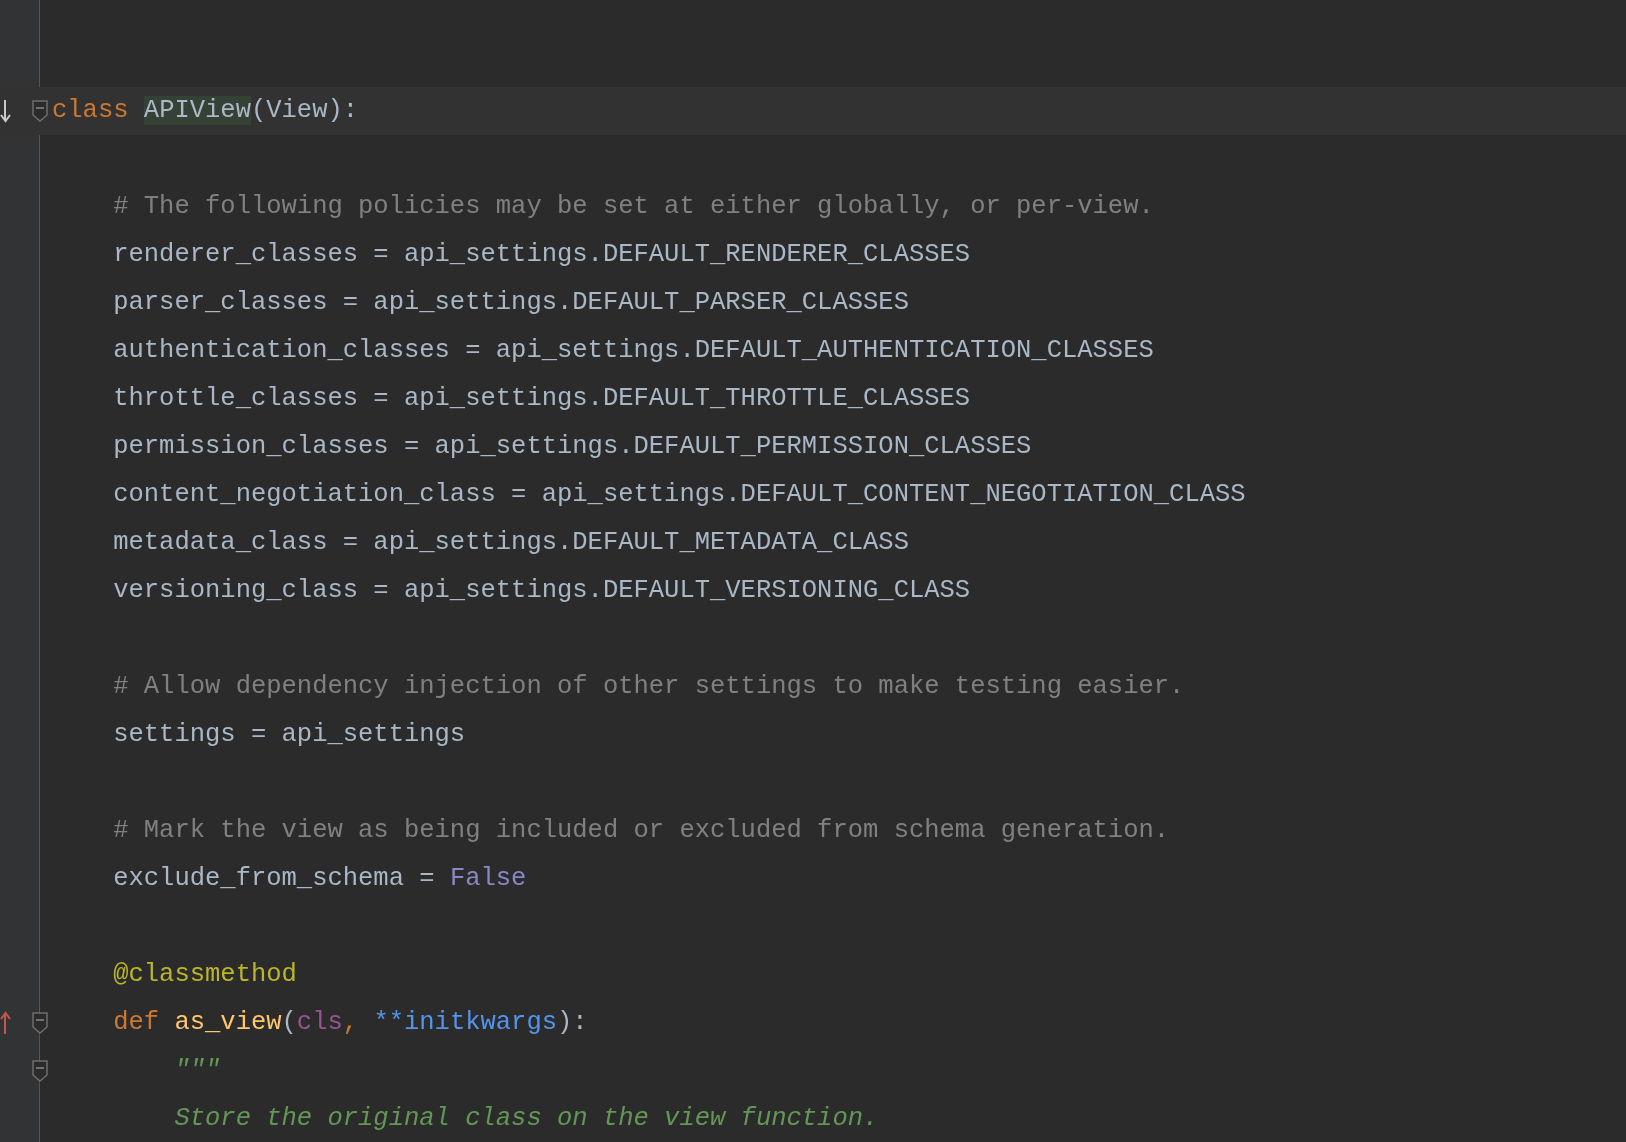 This screenshot has height=1142, width=1626. What do you see at coordinates (289, 735) in the screenshot?
I see `code-line: settings = api_settings` at bounding box center [289, 735].